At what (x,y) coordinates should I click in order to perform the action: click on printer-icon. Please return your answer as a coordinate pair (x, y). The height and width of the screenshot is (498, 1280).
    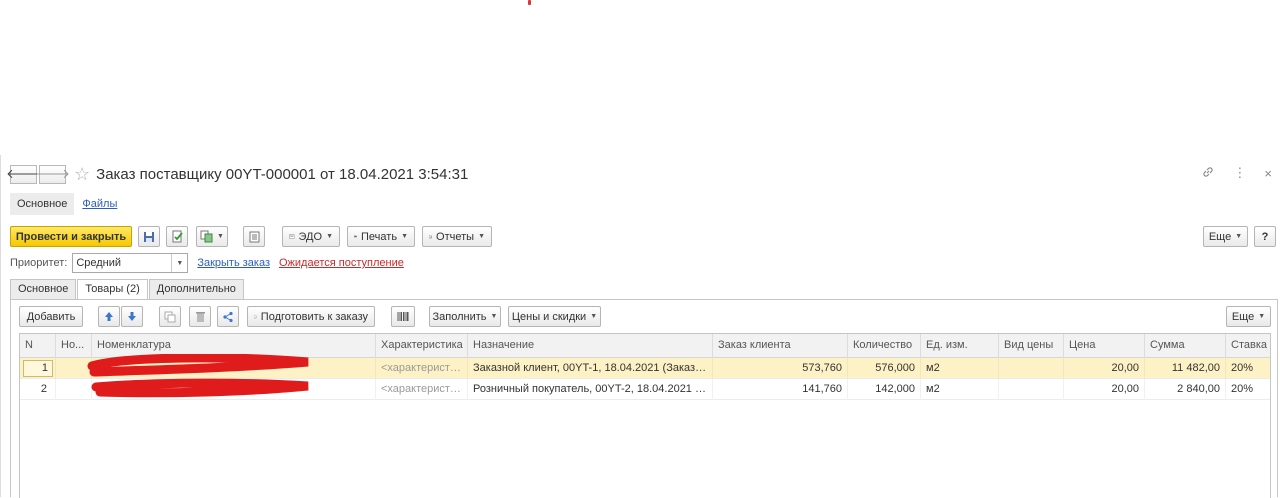
    Looking at the image, I should click on (355, 236).